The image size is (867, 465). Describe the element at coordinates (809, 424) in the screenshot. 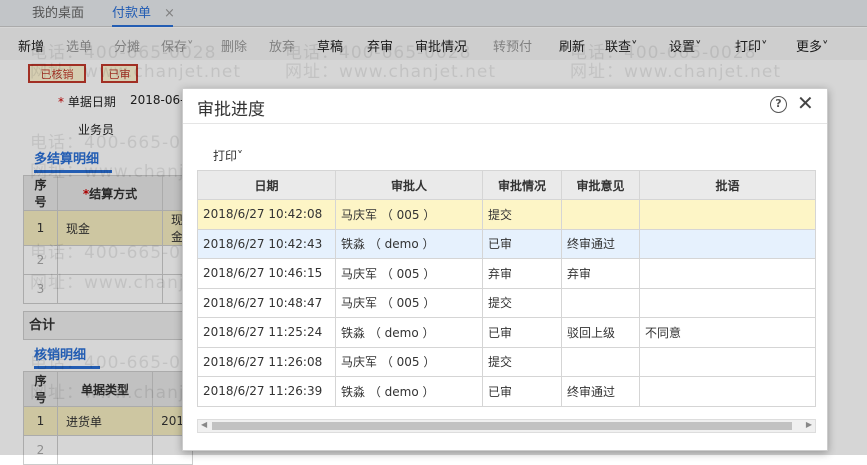

I see `scroll-right-icon: ▶` at that location.